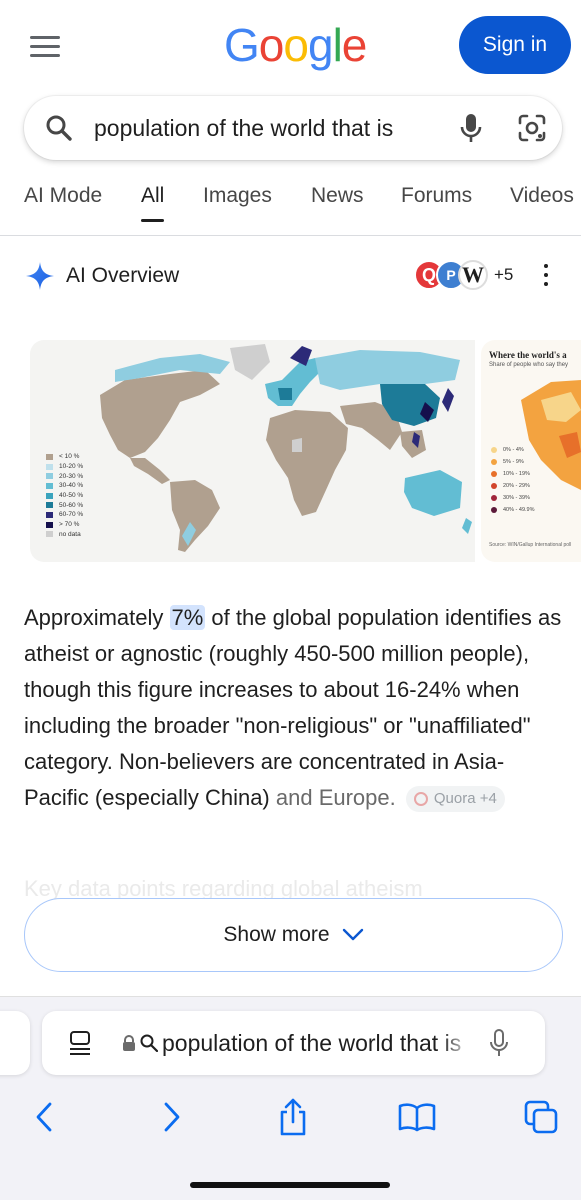 The image size is (581, 1200). Describe the element at coordinates (63, 196) in the screenshot. I see `tab-ai-mode: AI Mode` at that location.